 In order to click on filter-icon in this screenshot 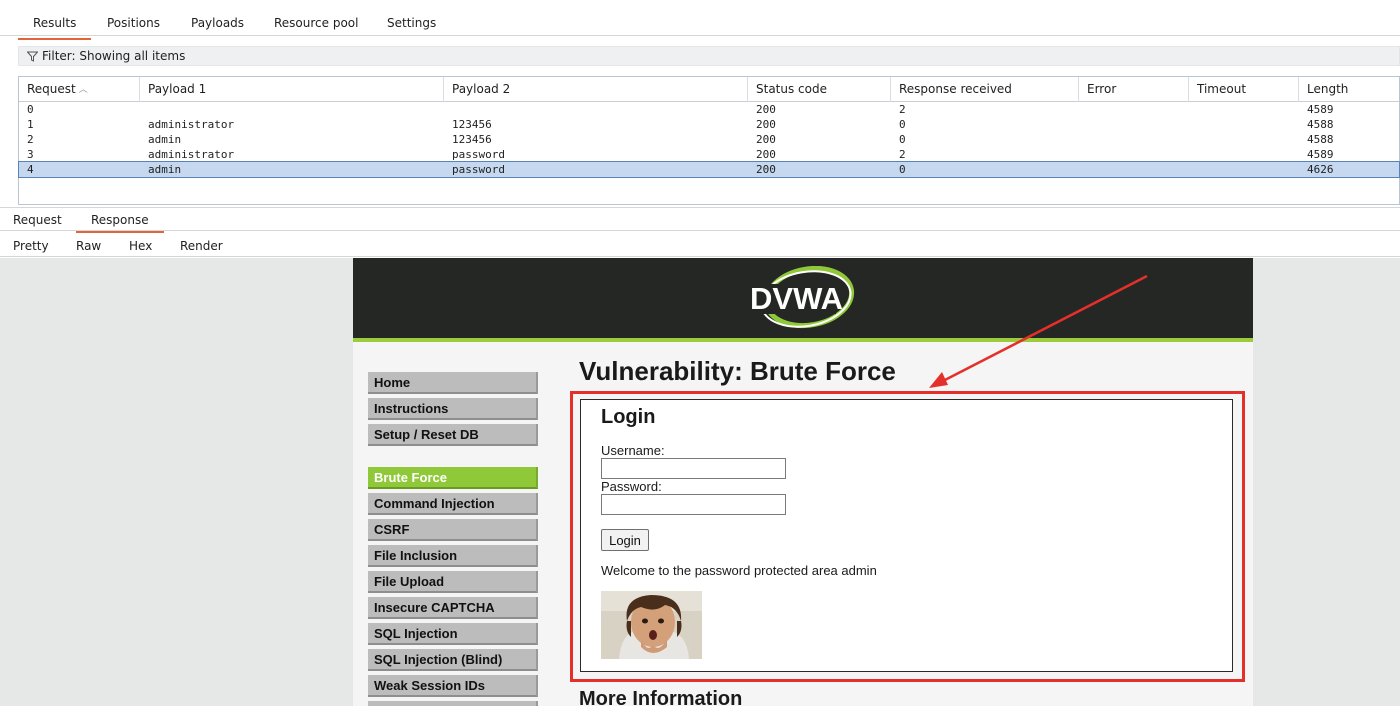, I will do `click(32, 56)`.